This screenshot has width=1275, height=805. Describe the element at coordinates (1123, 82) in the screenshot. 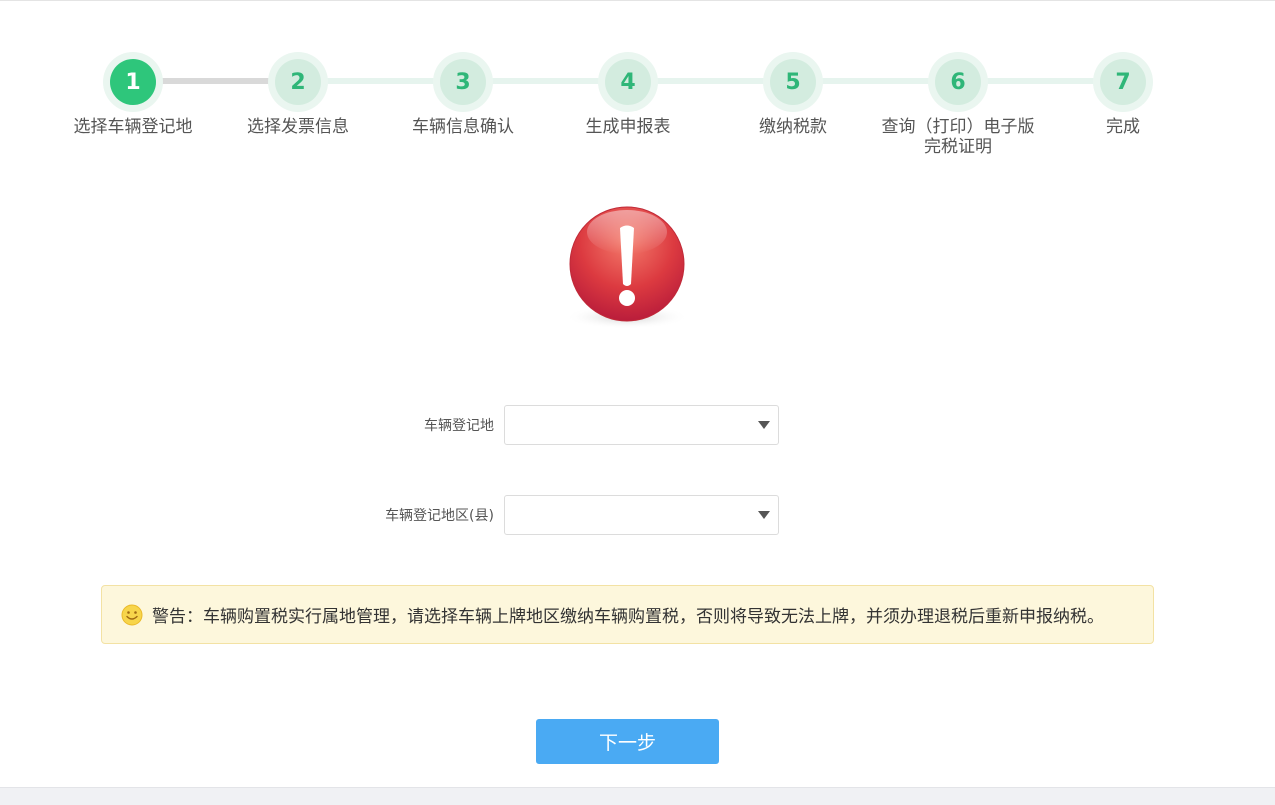

I see `step-number: 7` at that location.